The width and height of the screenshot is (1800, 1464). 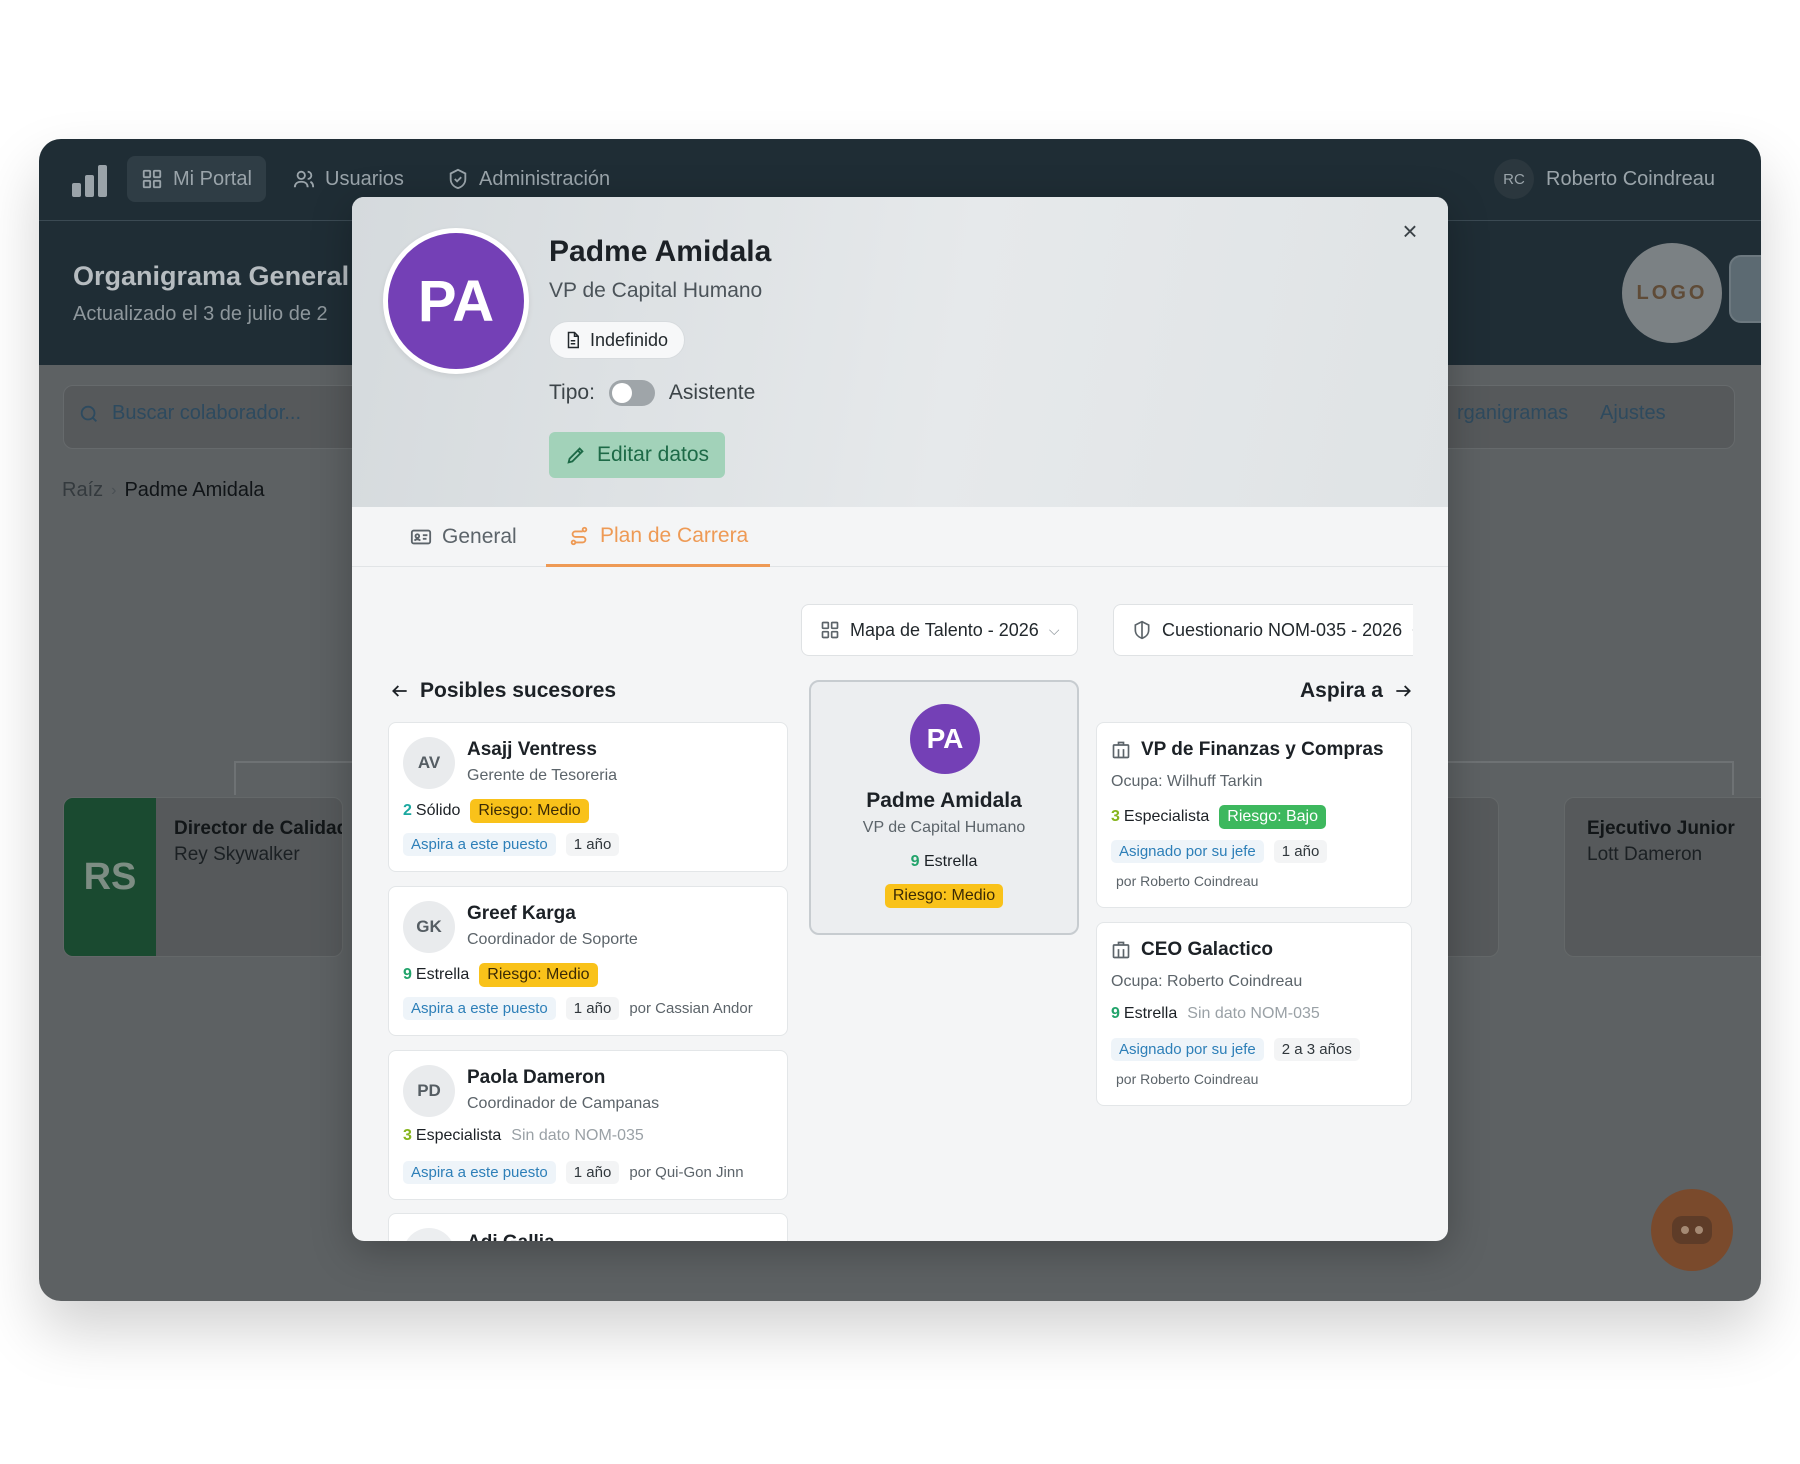 What do you see at coordinates (1630, 178) in the screenshot?
I see `user-name: Roberto Coindreau` at bounding box center [1630, 178].